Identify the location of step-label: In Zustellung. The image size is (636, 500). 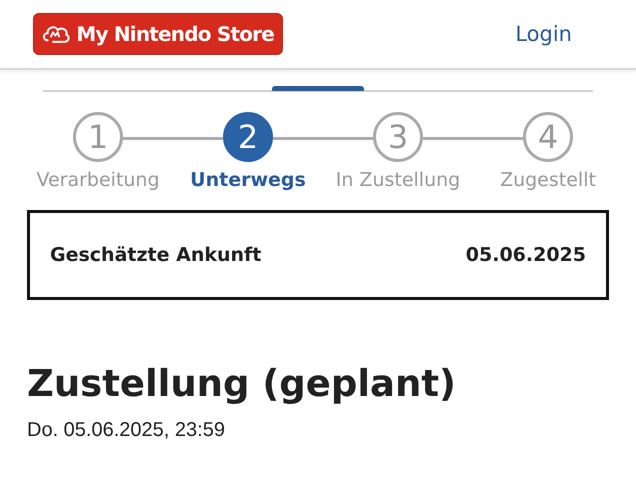
(398, 180).